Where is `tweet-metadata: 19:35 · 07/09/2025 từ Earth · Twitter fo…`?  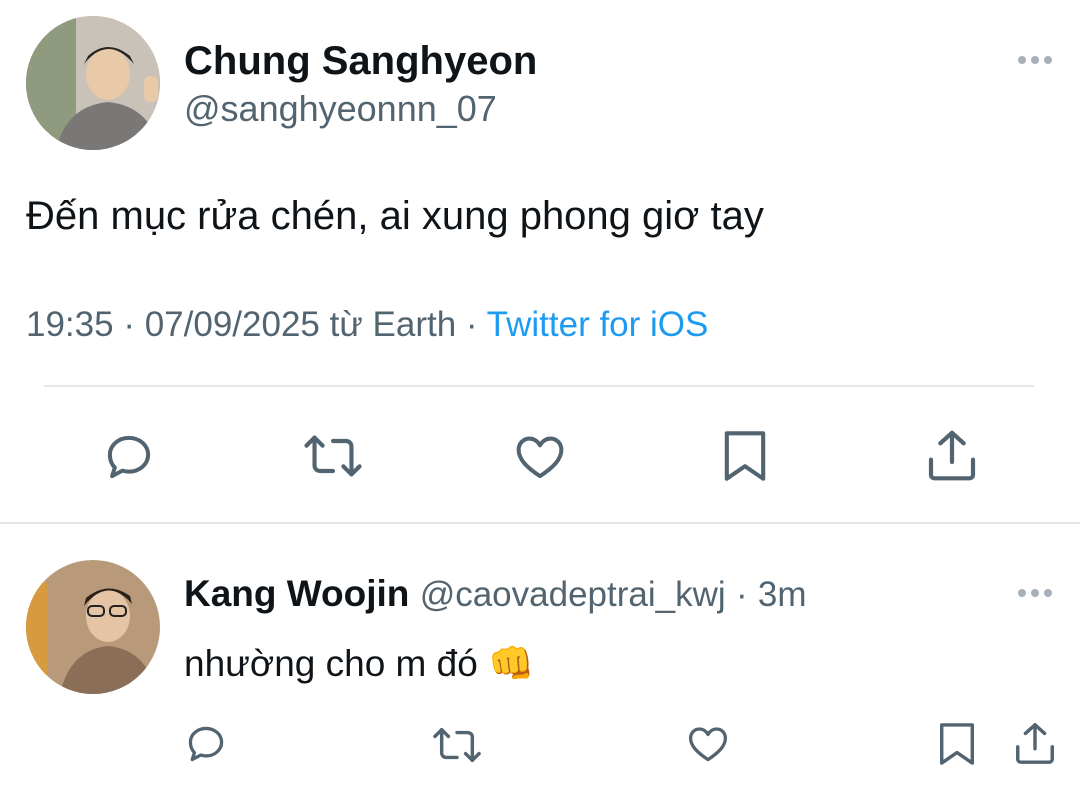
tweet-metadata: 19:35 · 07/09/2025 từ Earth · Twitter fo… is located at coordinates (367, 325).